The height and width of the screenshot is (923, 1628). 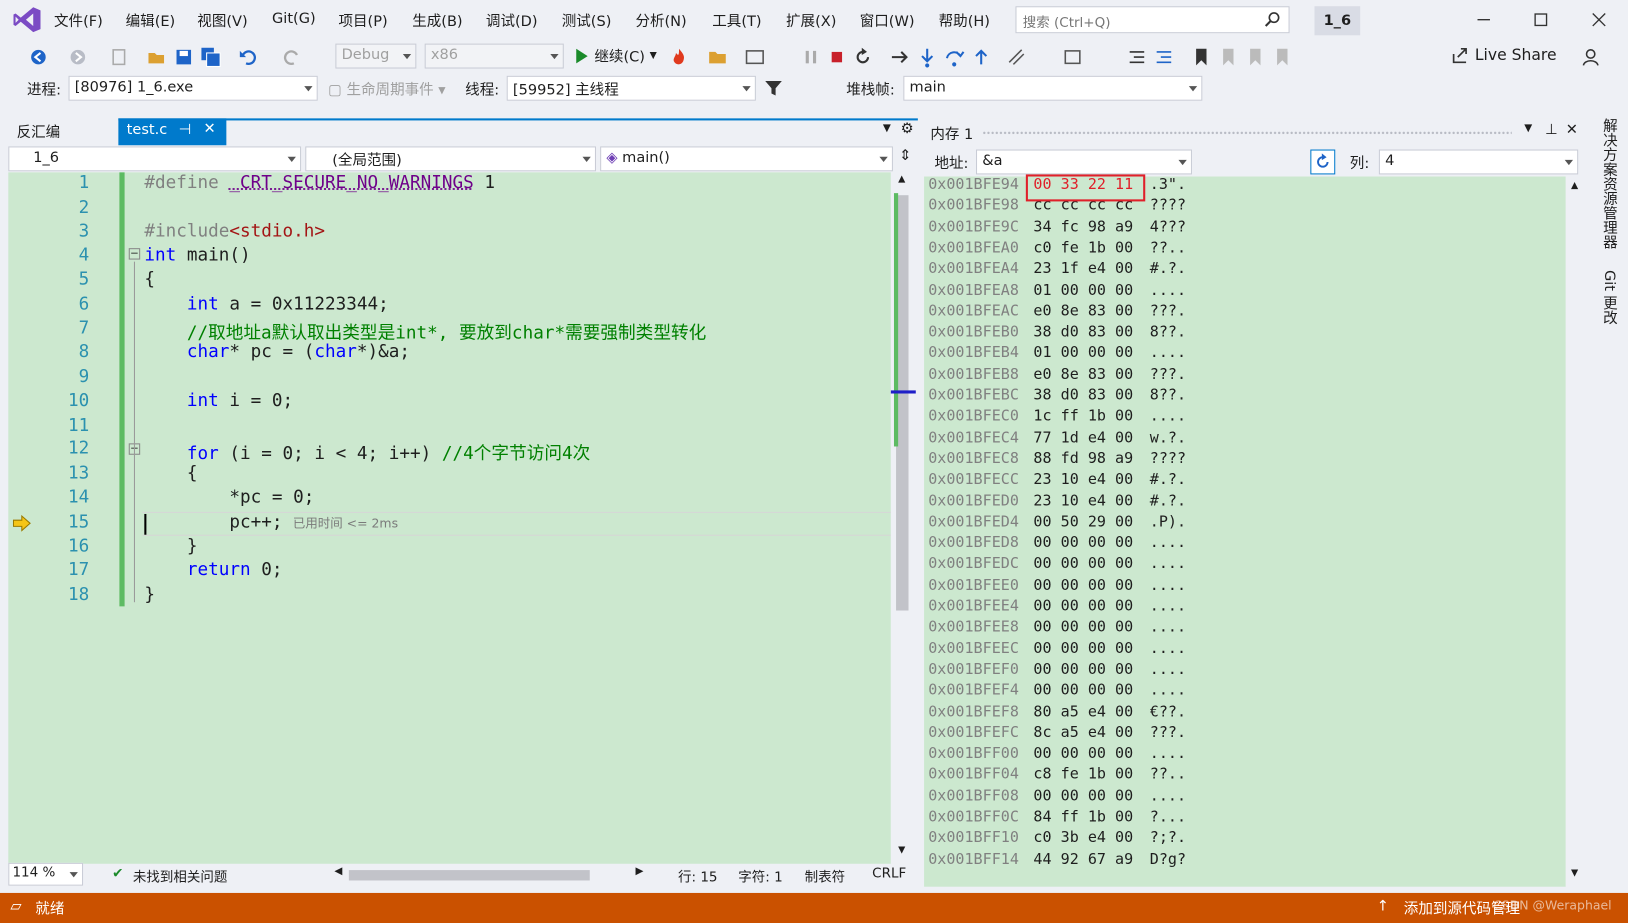 What do you see at coordinates (172, 132) in the screenshot?
I see `tab-test-c: test.c ⊣ ✕` at bounding box center [172, 132].